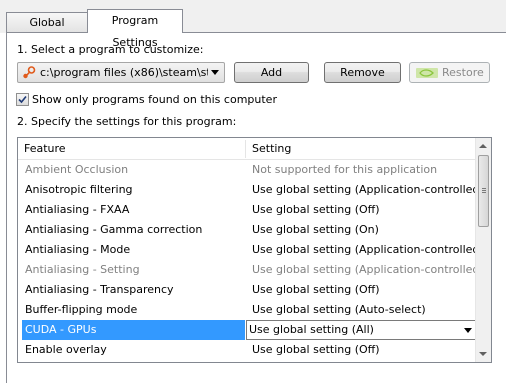  I want to click on feature-cell: Ambient Occlusion, so click(77, 169).